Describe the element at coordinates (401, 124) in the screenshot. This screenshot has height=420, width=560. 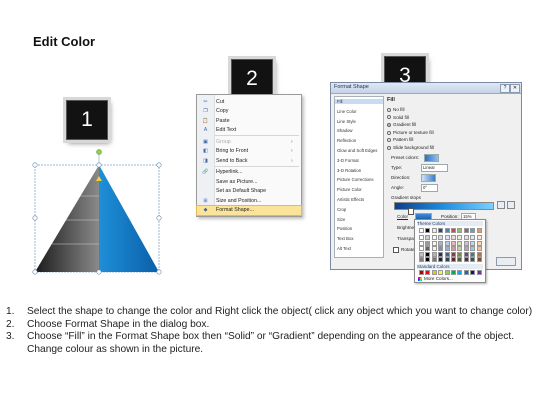
I see `fill-option-gradient-fill: Gradient fill` at that location.